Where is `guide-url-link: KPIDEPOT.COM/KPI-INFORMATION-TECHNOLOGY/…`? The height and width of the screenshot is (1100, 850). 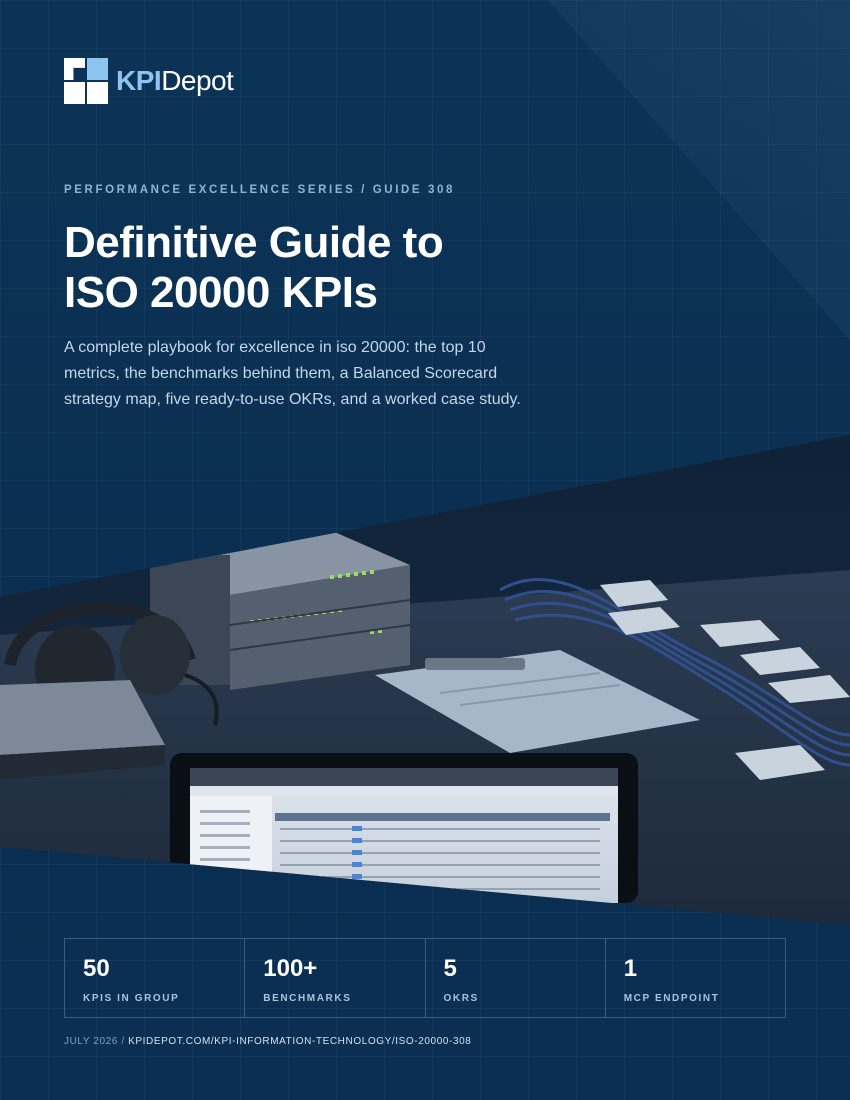
guide-url-link: KPIDEPOT.COM/KPI-INFORMATION-TECHNOLOGY/… is located at coordinates (299, 1041).